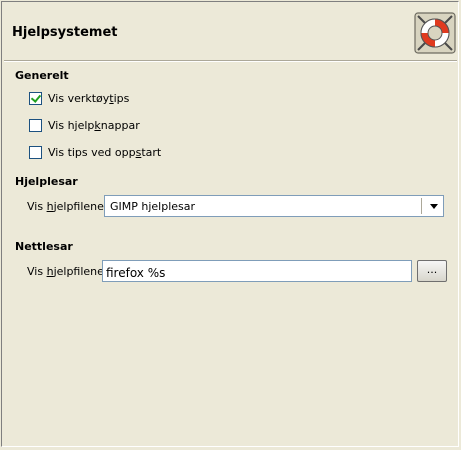 This screenshot has height=450, width=461. I want to click on label-part: Vis verktøy, so click(79, 98).